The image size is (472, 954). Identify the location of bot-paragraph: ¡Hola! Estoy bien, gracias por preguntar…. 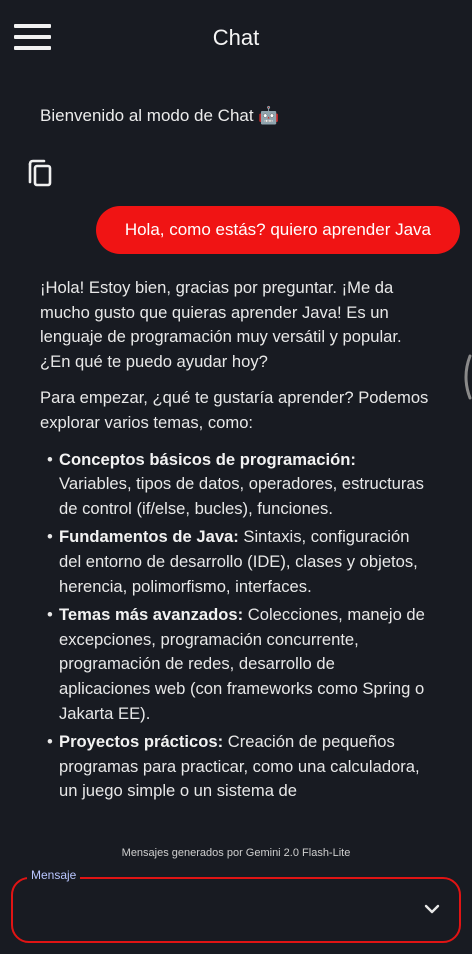
(221, 324).